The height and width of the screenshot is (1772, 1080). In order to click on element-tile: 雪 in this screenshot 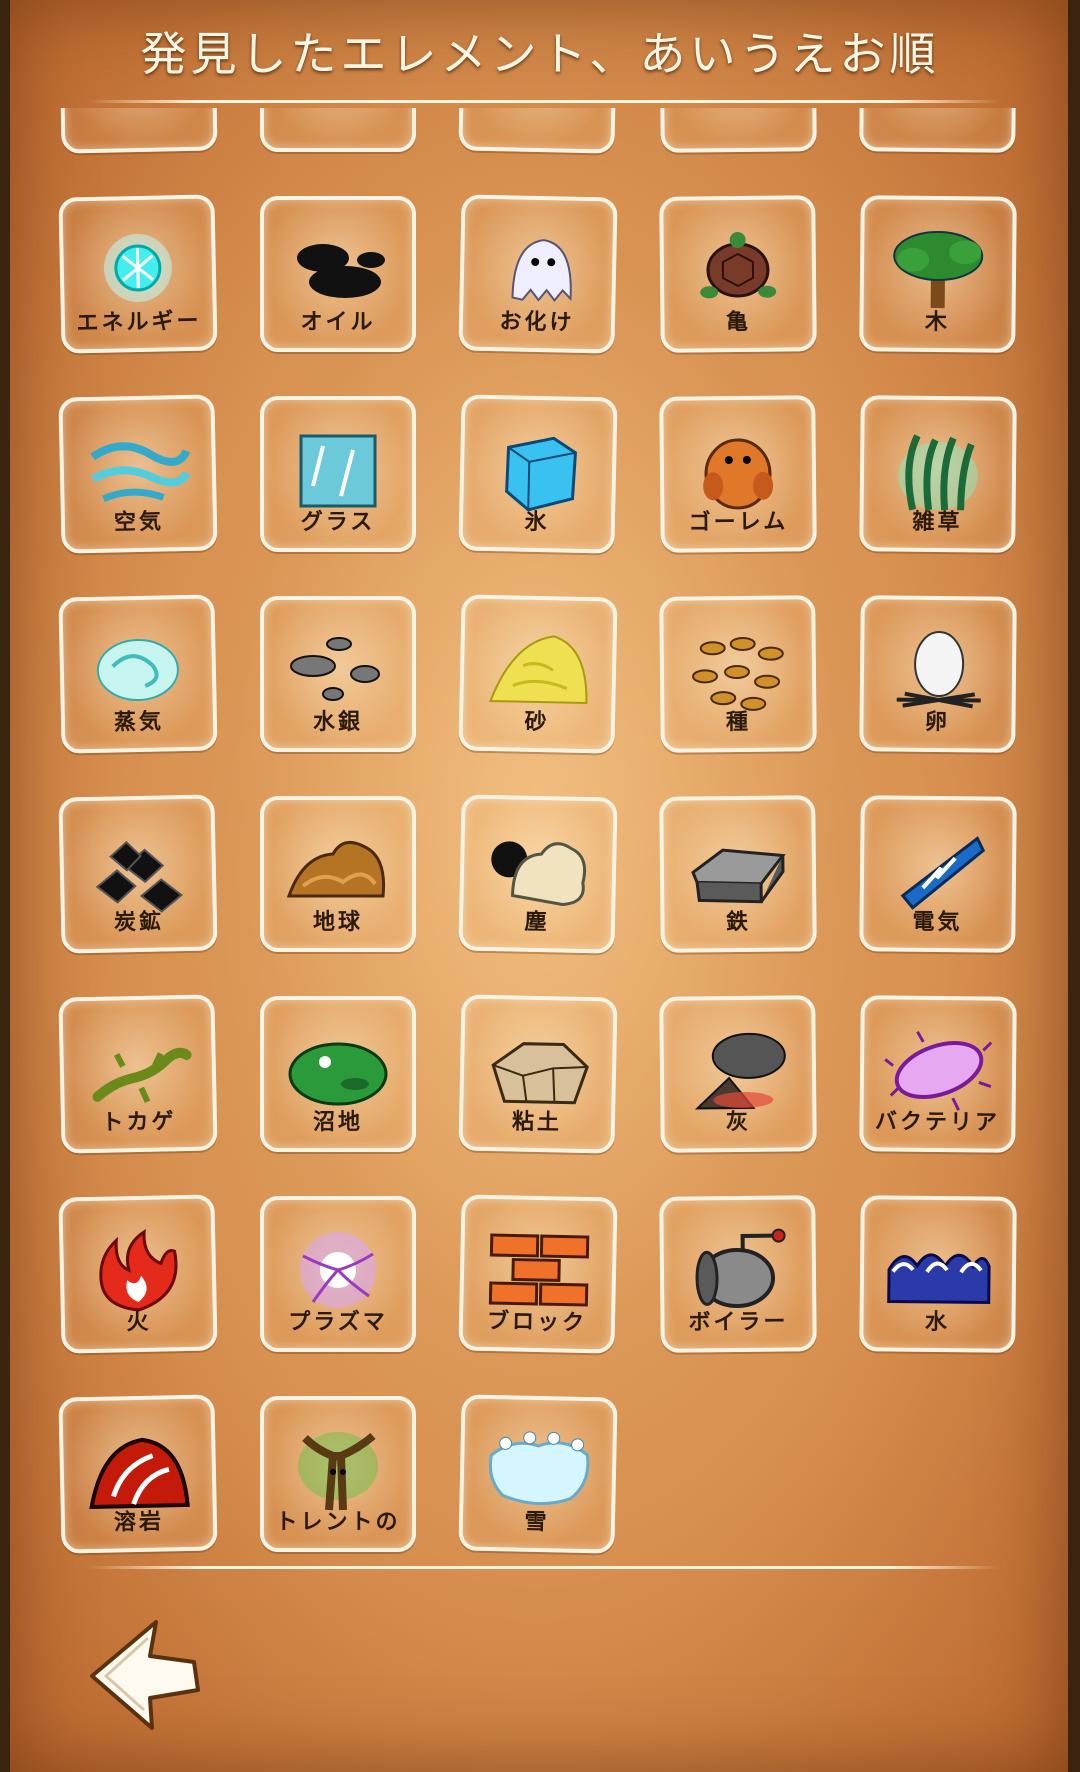, I will do `click(538, 1474)`.